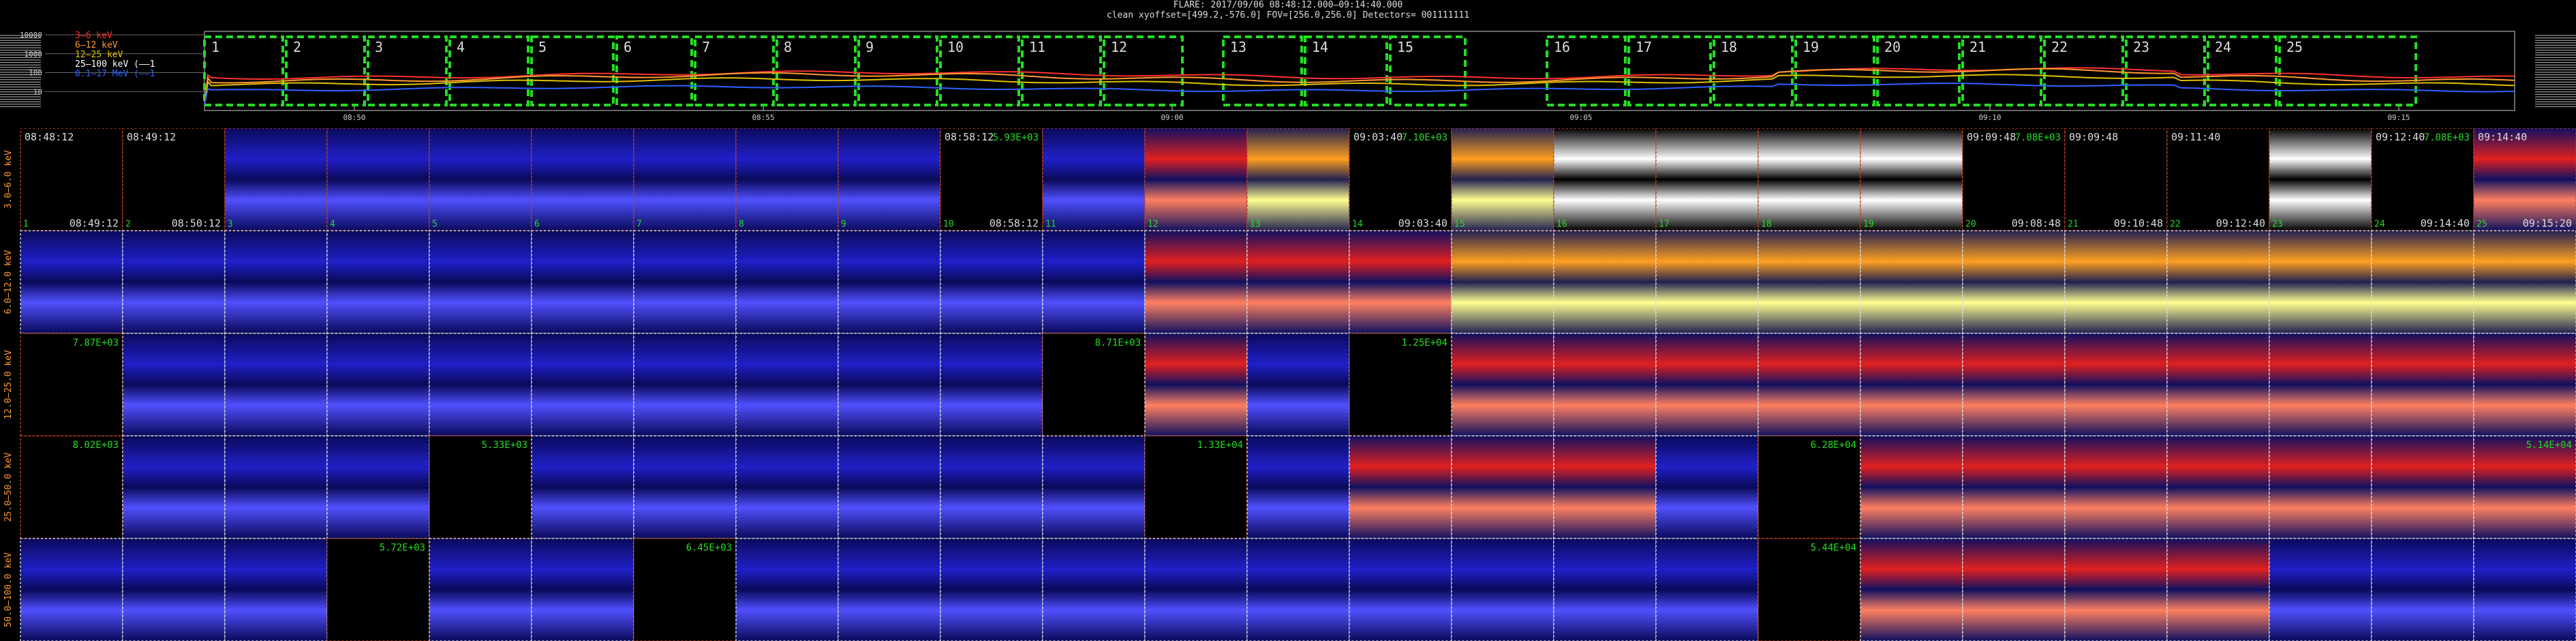 This screenshot has width=2576, height=641. What do you see at coordinates (1460, 224) in the screenshot?
I see `interval-number: 15` at bounding box center [1460, 224].